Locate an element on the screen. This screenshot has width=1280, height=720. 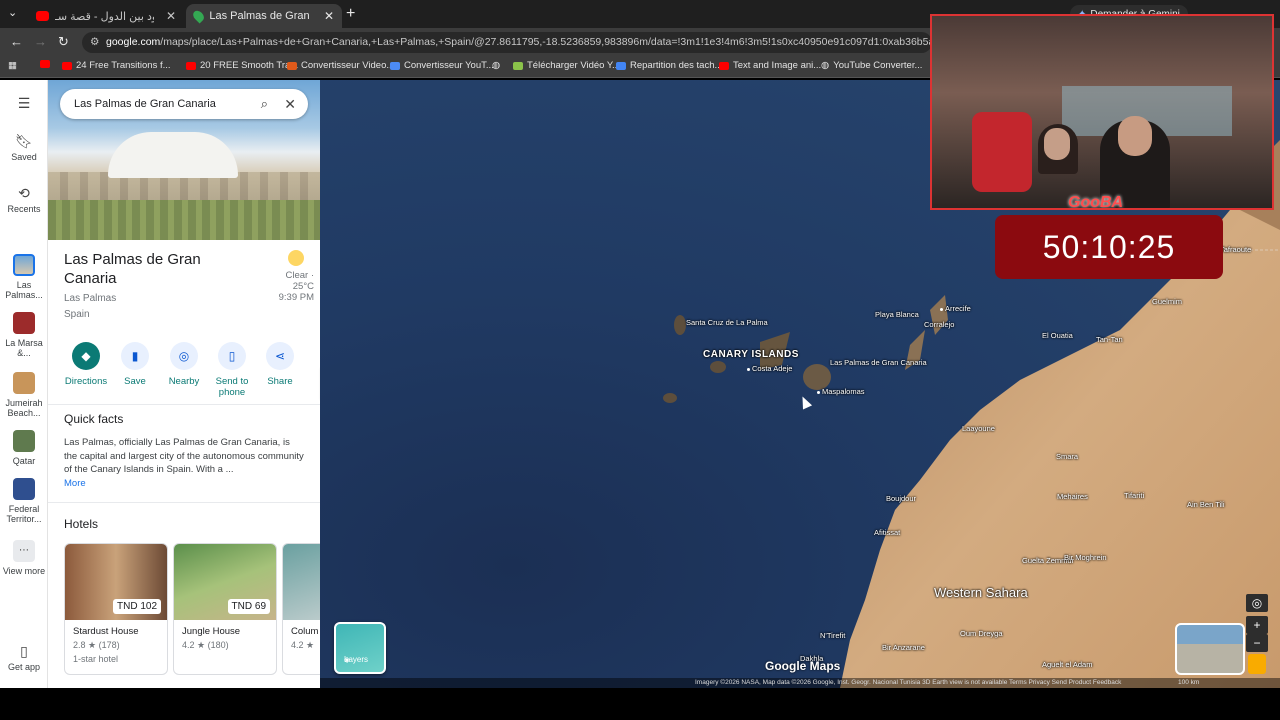
hotel-card: TND 69 Jungle House 4.2 ★ (180) is located at coordinates (225, 609).